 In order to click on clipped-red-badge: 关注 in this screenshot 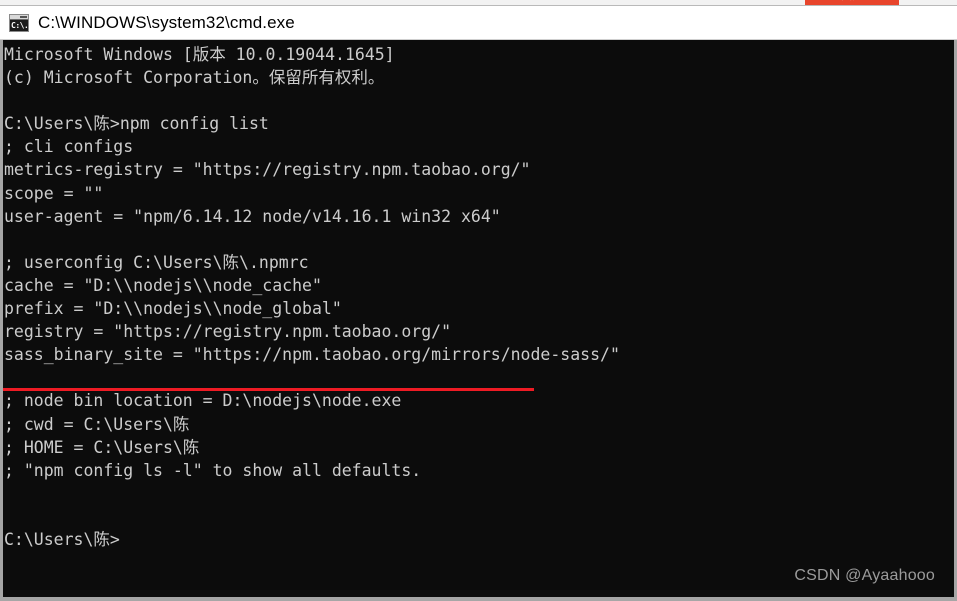, I will do `click(852, 2)`.